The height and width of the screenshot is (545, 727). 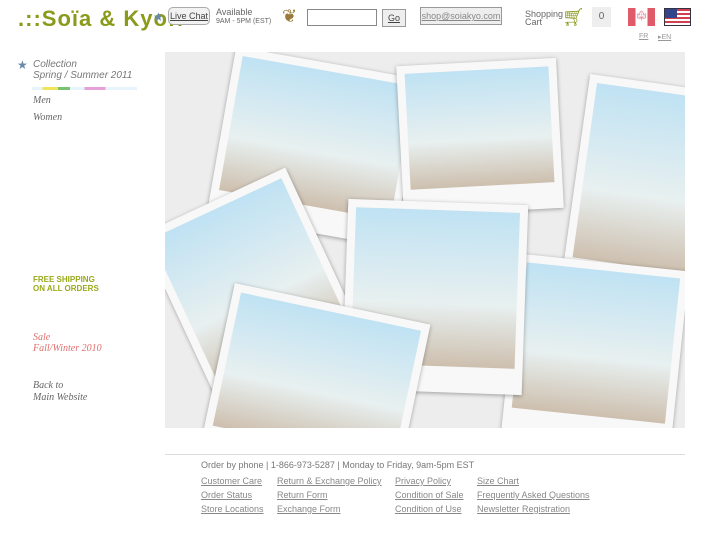 What do you see at coordinates (302, 495) in the screenshot?
I see `footer-link: Return Form` at bounding box center [302, 495].